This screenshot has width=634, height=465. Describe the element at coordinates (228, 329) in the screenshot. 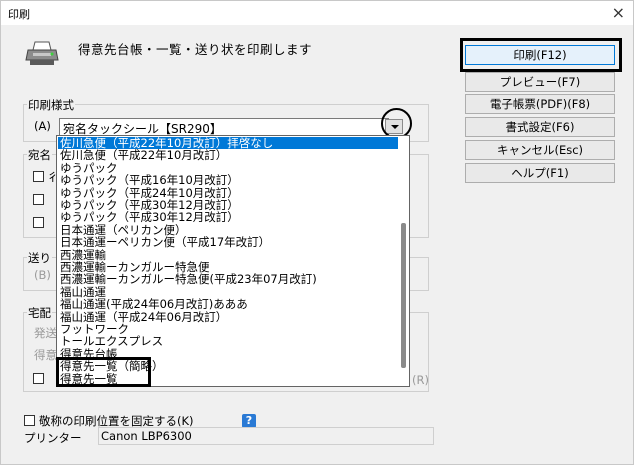

I see `dropdown-option: フットワーク` at that location.